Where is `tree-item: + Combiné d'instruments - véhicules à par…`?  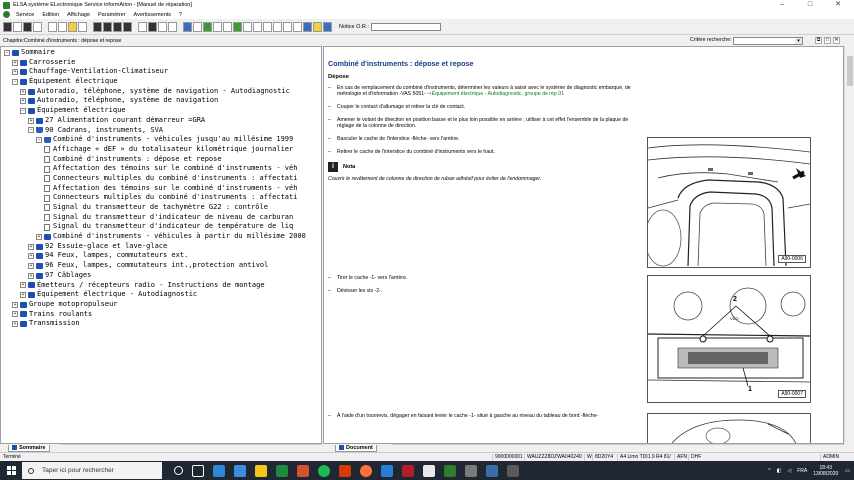 tree-item: + Combiné d'instruments - véhicules à par… is located at coordinates (161, 237).